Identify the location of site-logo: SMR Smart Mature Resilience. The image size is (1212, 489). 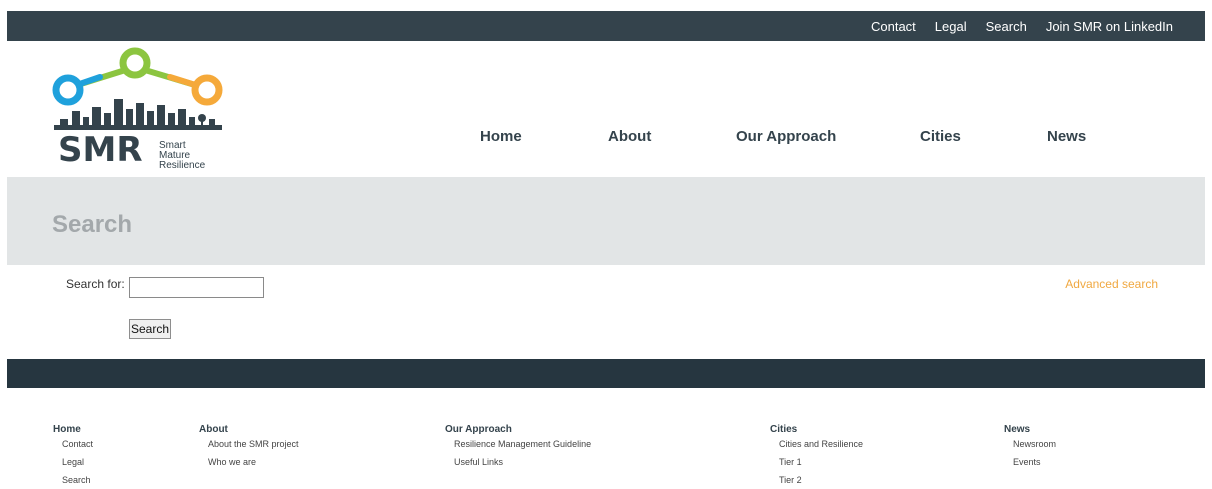
(140, 110).